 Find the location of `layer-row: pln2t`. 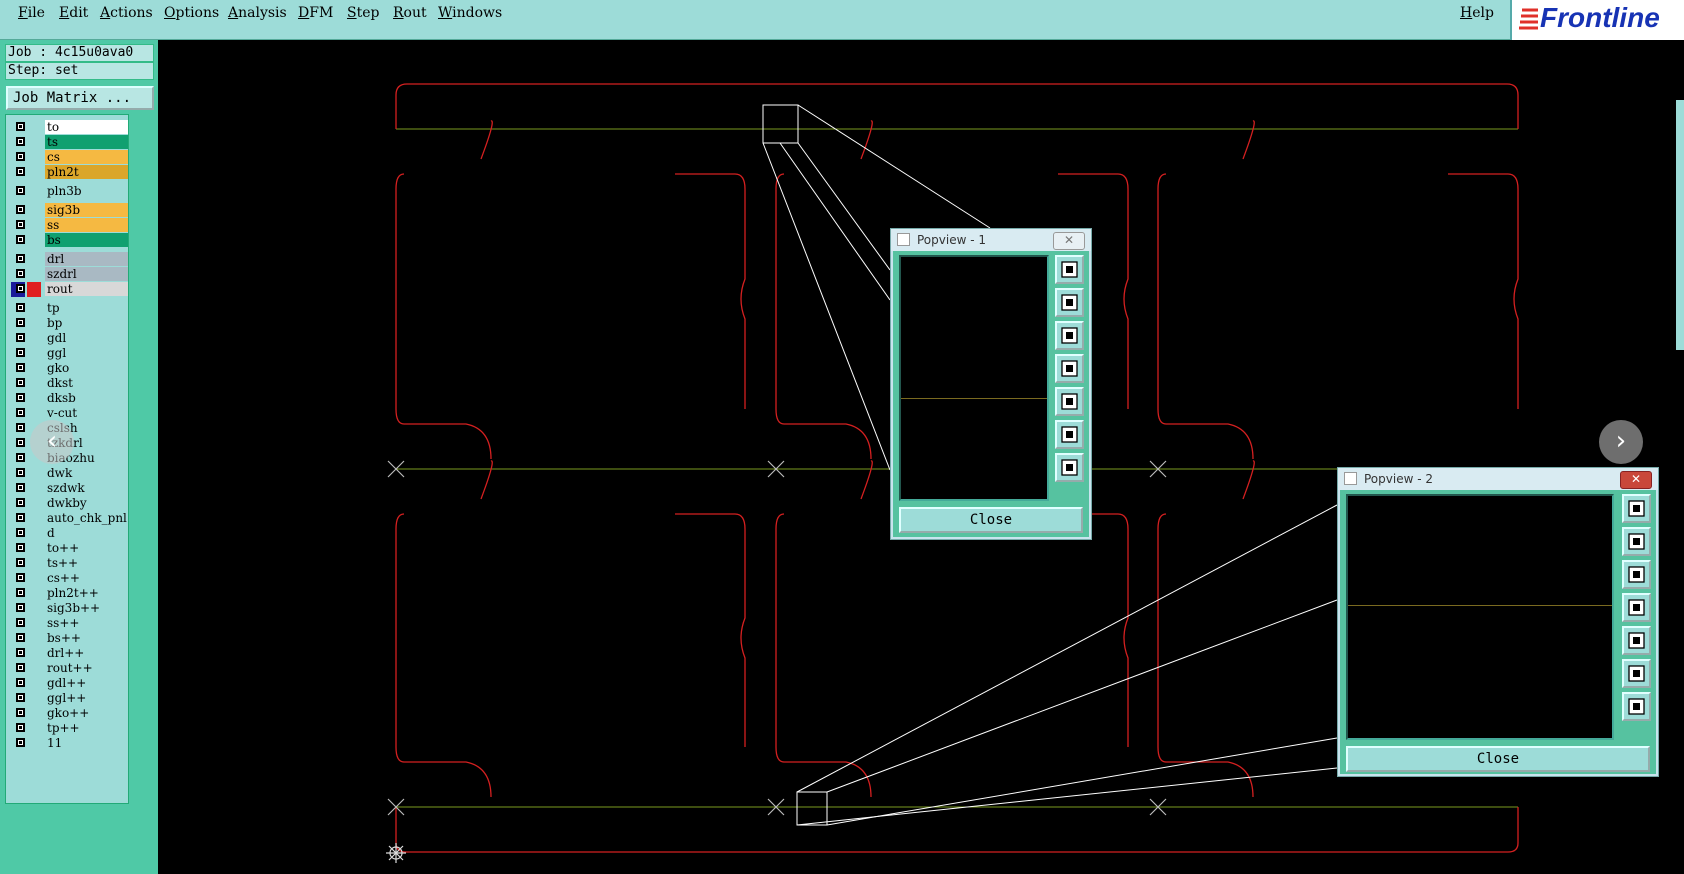

layer-row: pln2t is located at coordinates (69, 172).